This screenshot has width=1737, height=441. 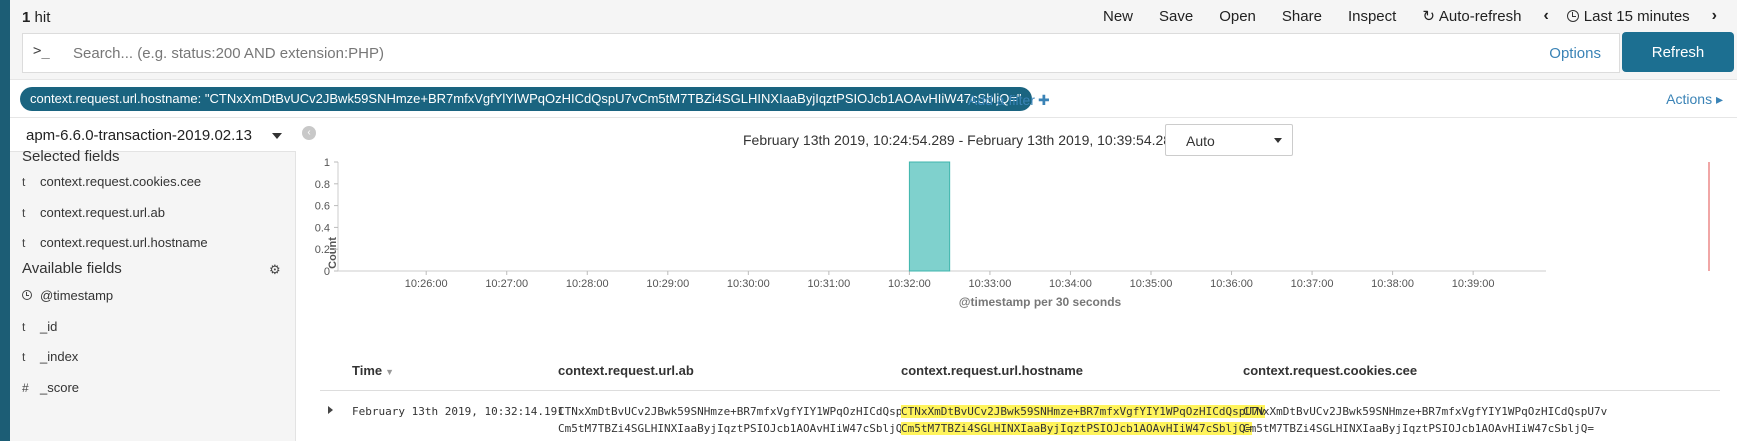 I want to click on y-tick-label: 0.4, so click(x=322, y=228).